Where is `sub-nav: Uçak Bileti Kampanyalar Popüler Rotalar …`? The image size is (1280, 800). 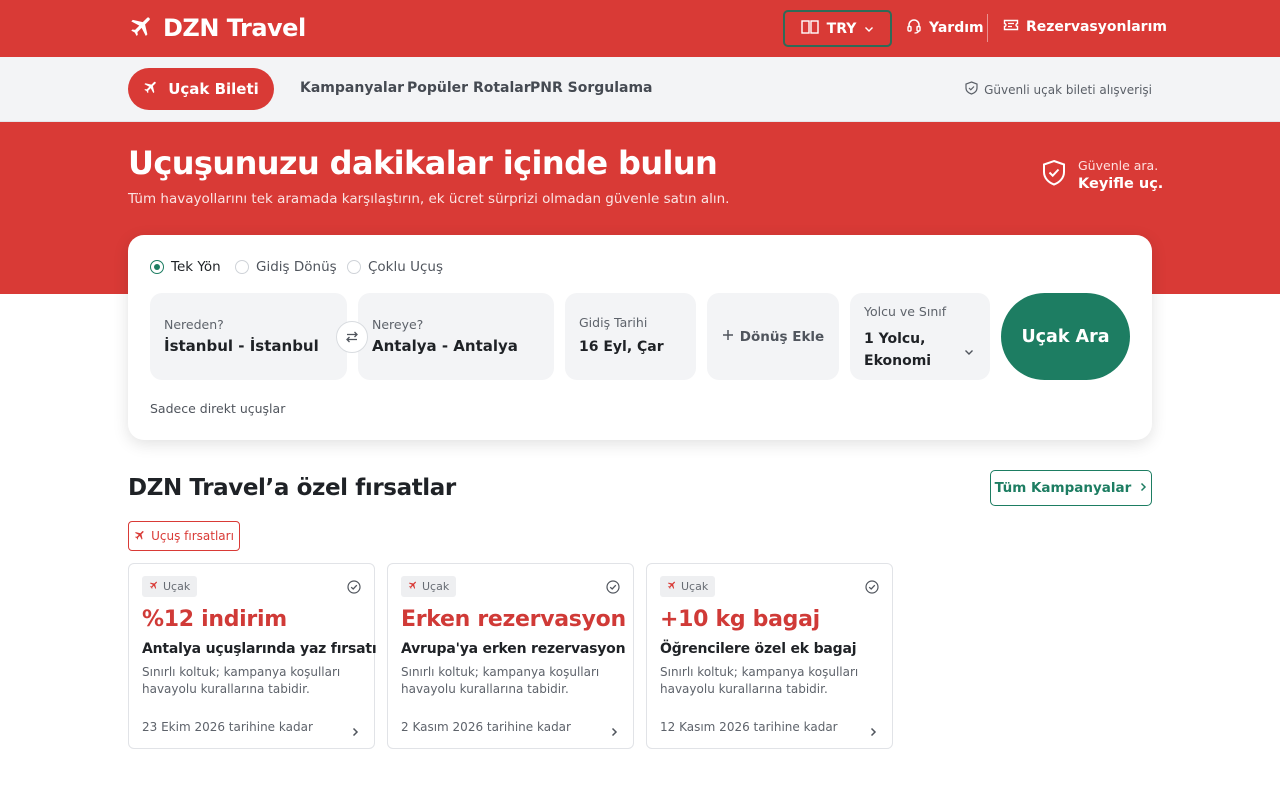
sub-nav: Uçak Bileti Kampanyalar Popüler Rotalar … is located at coordinates (640, 89).